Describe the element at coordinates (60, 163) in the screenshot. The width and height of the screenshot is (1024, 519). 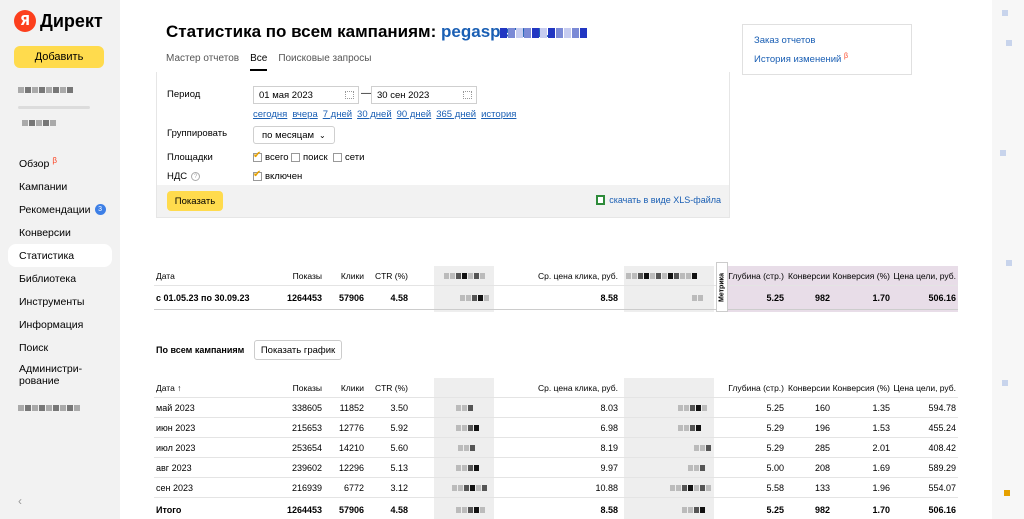
I see `sidebar-item-overview: Обзор β` at that location.